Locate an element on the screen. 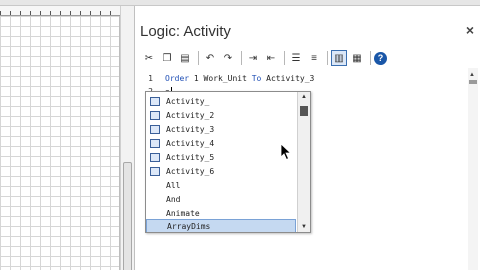 The height and width of the screenshot is (270, 480). autocomplete-item: Activity_6 is located at coordinates (221, 171).